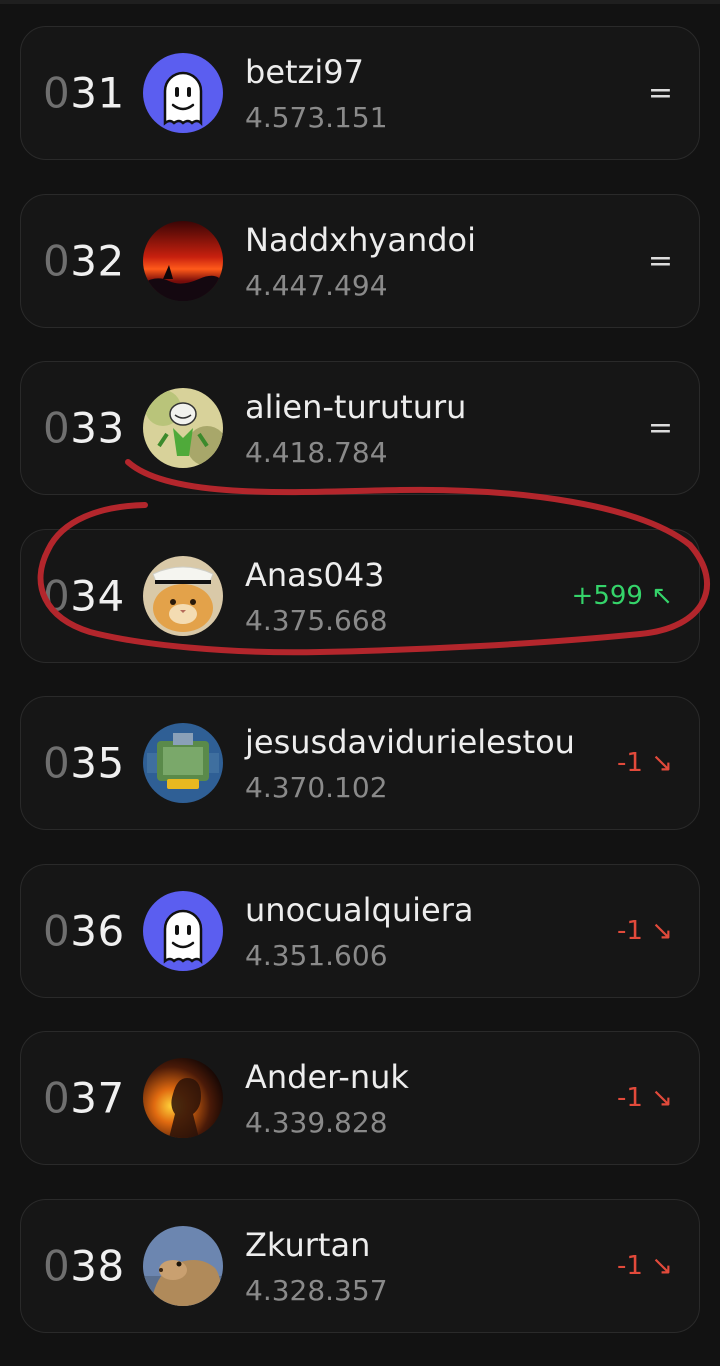 This screenshot has height=1366, width=720. Describe the element at coordinates (360, 428) in the screenshot. I see `leaderboard-row: 033 alien-turuturu 4.418.784 =` at that location.